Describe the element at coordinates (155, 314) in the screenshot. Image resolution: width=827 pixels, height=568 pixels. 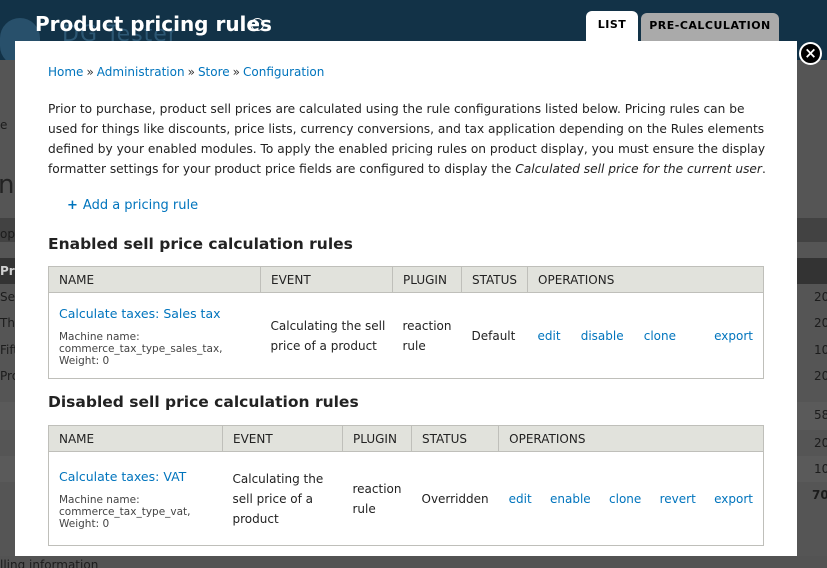
I see `rule-name-link: Calculate taxes: Sales tax` at that location.